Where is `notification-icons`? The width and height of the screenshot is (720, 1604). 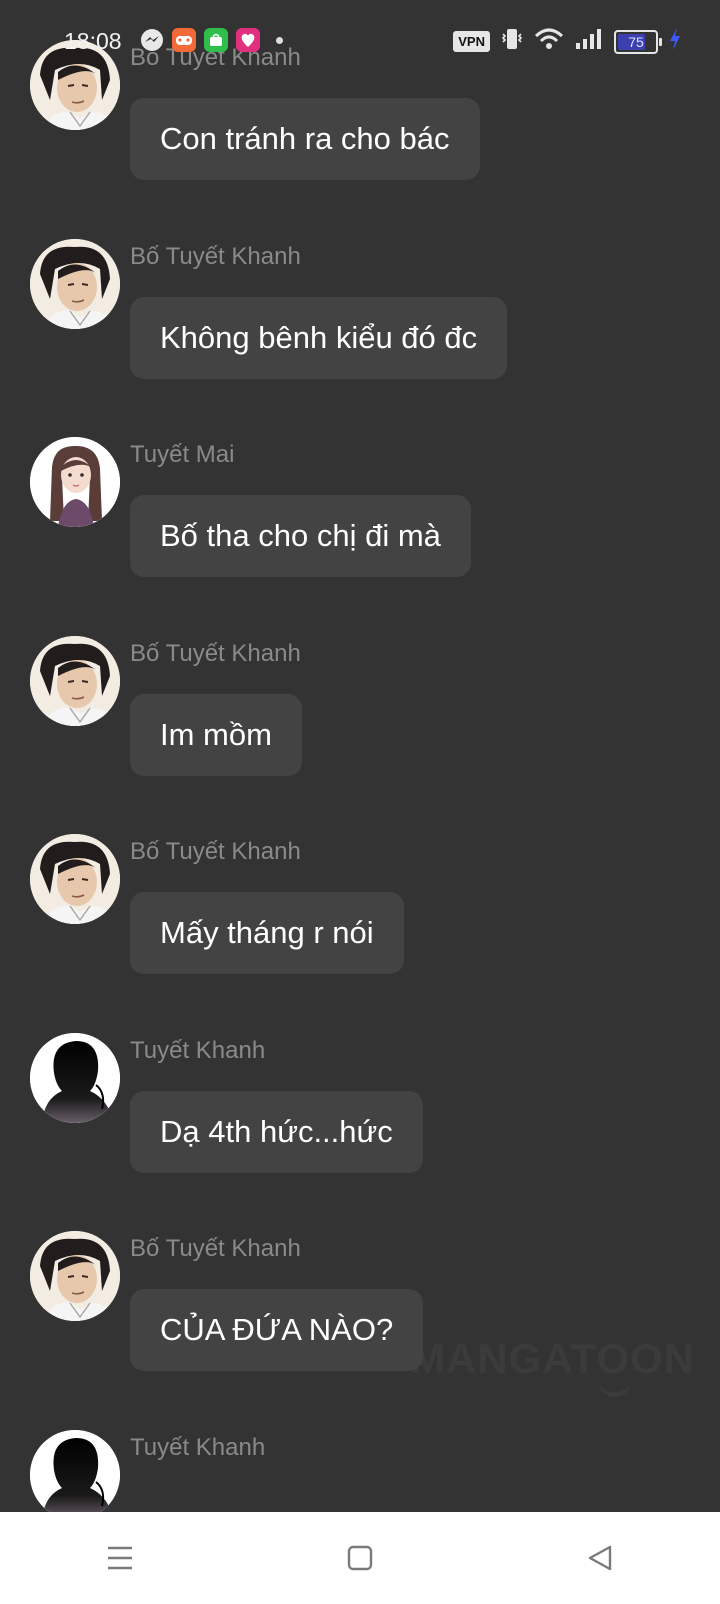
notification-icons is located at coordinates (211, 40).